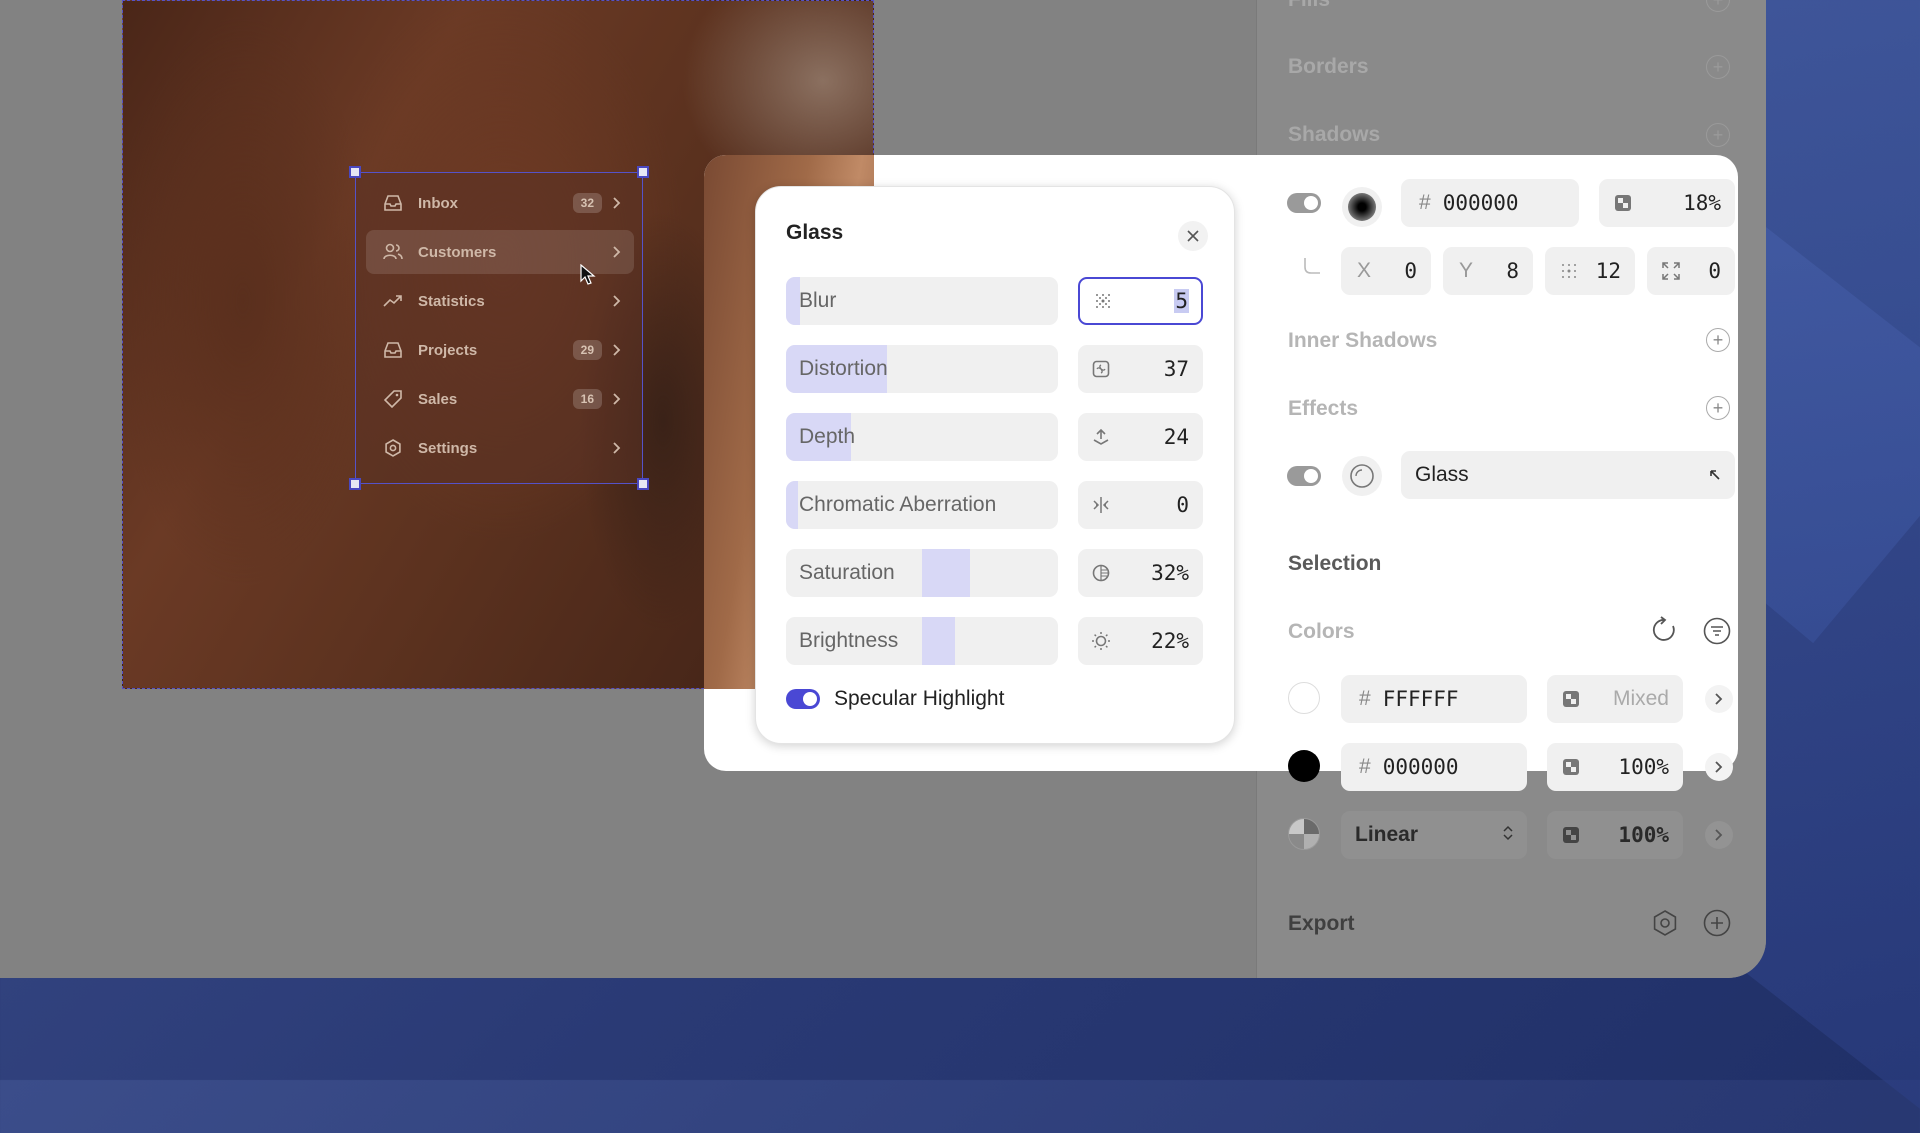 Image resolution: width=1920 pixels, height=1133 pixels. What do you see at coordinates (1434, 835) in the screenshot?
I see `gradient-type-select: Linear` at bounding box center [1434, 835].